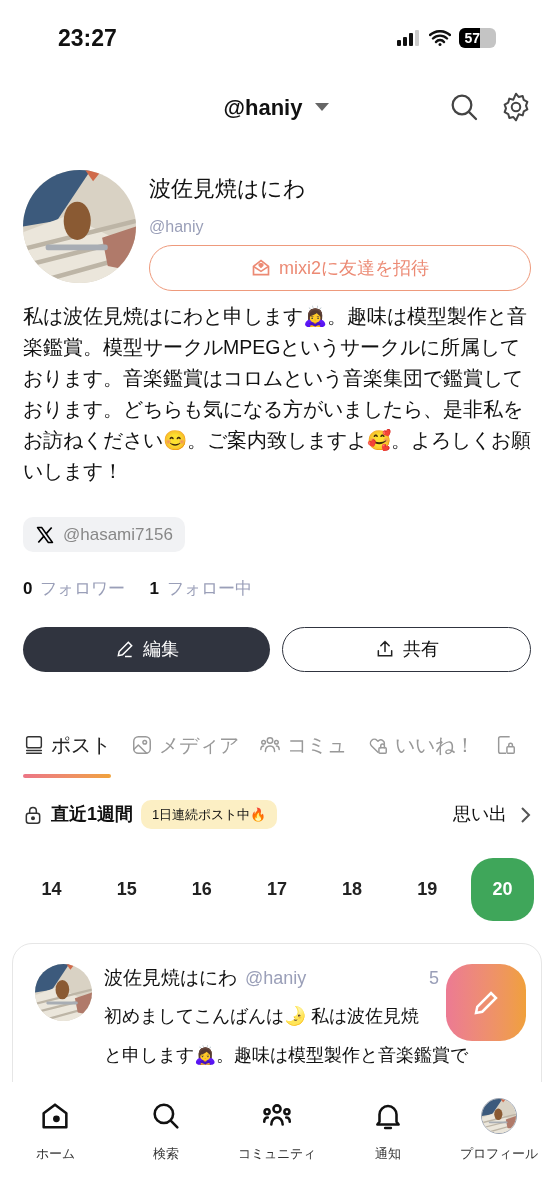  I want to click on mail-heart-icon, so click(261, 268).